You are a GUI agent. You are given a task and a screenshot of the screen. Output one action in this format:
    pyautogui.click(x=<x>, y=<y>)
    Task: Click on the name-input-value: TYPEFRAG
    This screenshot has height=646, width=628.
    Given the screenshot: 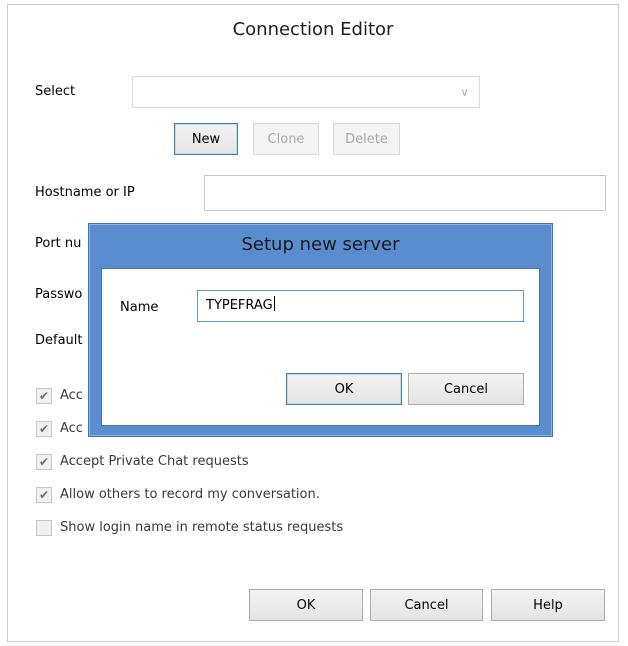 What is the action you would take?
    pyautogui.click(x=239, y=305)
    